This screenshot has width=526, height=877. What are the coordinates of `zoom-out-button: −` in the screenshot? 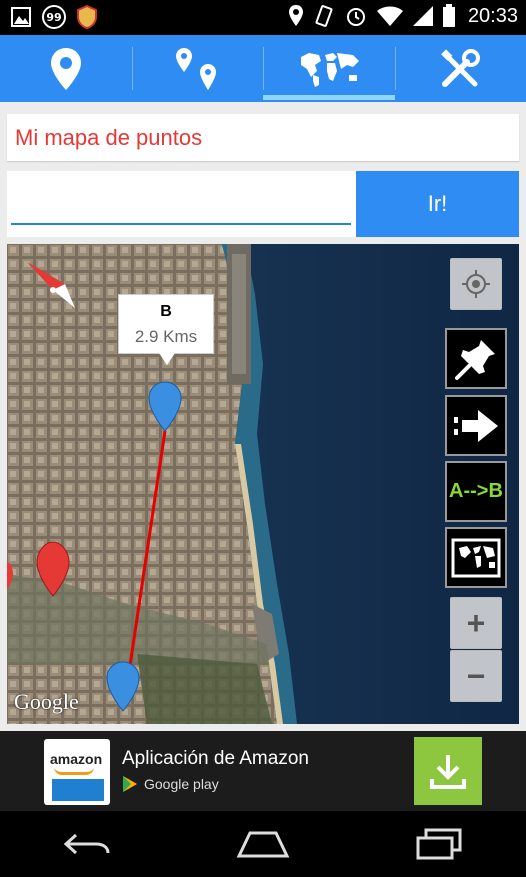 It's located at (476, 676).